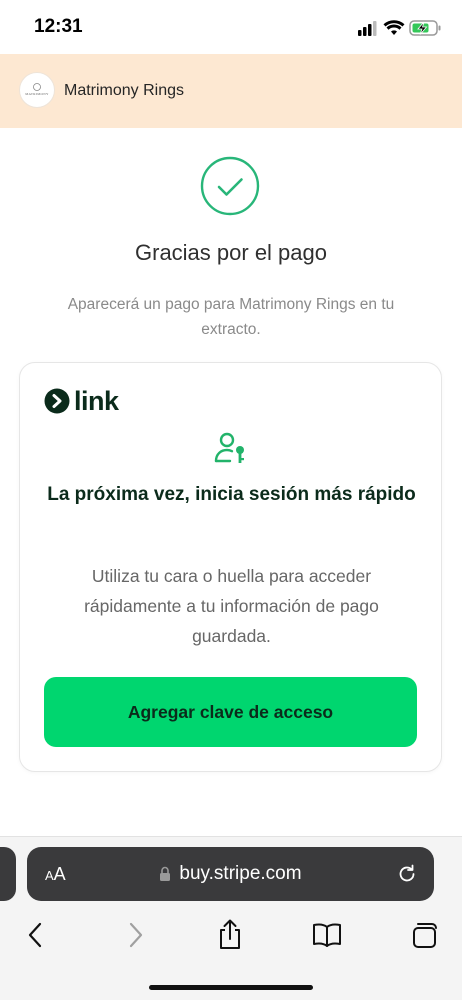 The image size is (462, 1000). I want to click on checkmark-circle-icon, so click(230, 186).